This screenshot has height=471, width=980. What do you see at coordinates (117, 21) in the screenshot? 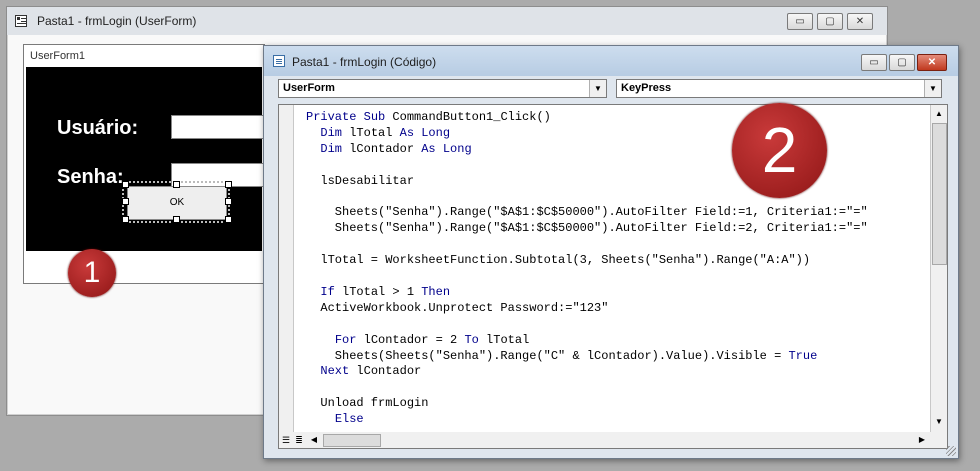
I see `designer-window-title: Pasta1 - frmLogin (UserForm)` at bounding box center [117, 21].